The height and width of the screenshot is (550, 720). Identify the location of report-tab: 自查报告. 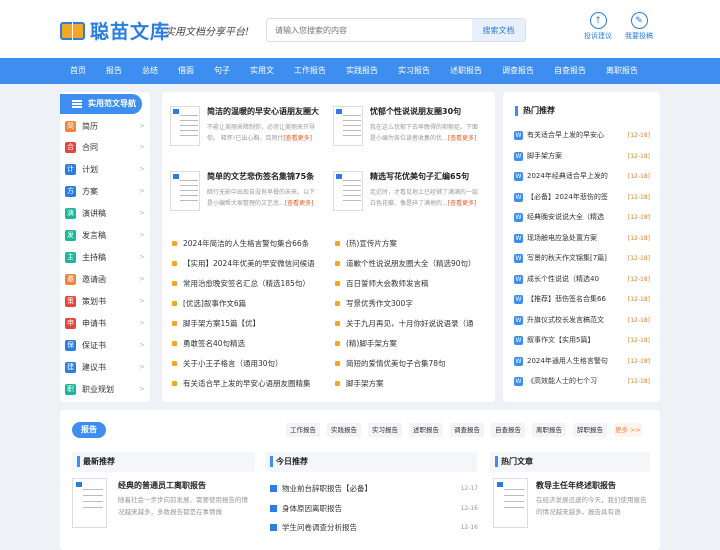
(508, 430).